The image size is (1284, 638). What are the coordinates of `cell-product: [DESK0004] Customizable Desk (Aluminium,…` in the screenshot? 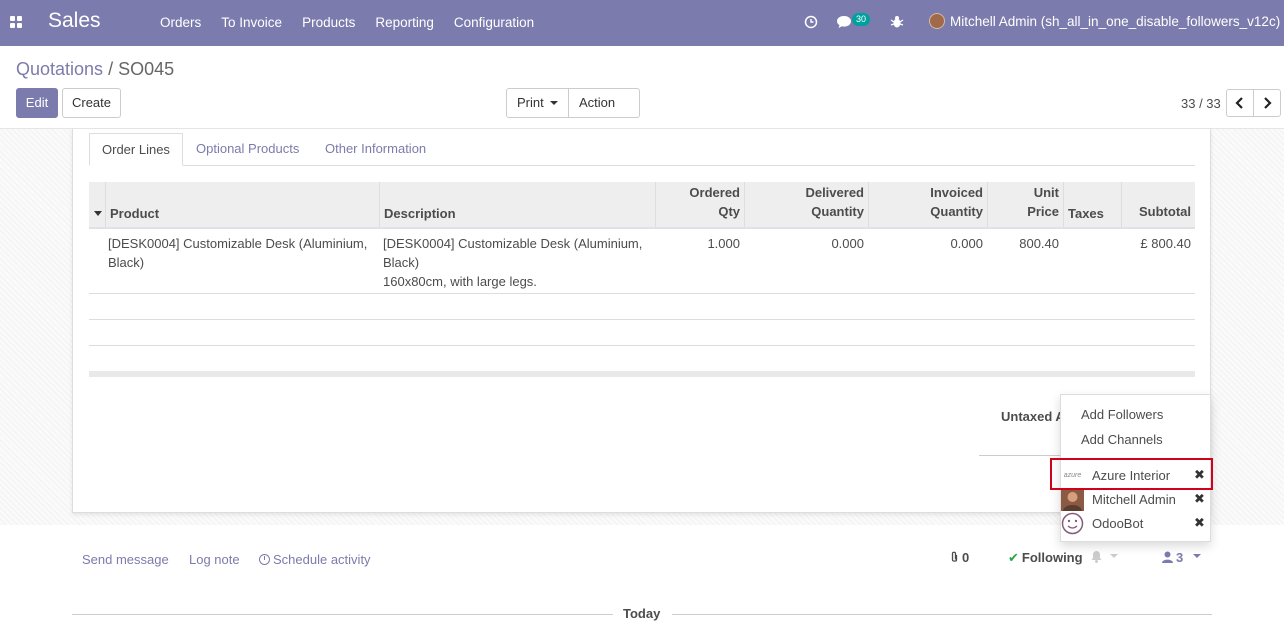 It's located at (238, 253).